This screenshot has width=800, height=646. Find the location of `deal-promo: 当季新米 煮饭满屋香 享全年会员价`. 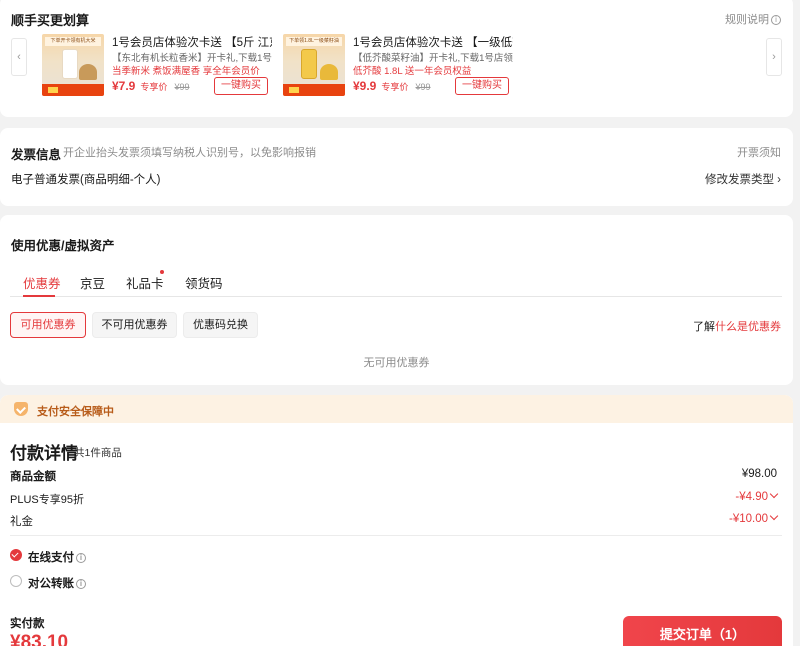

deal-promo: 当季新米 煮饭满屋香 享全年会员价 is located at coordinates (186, 71).